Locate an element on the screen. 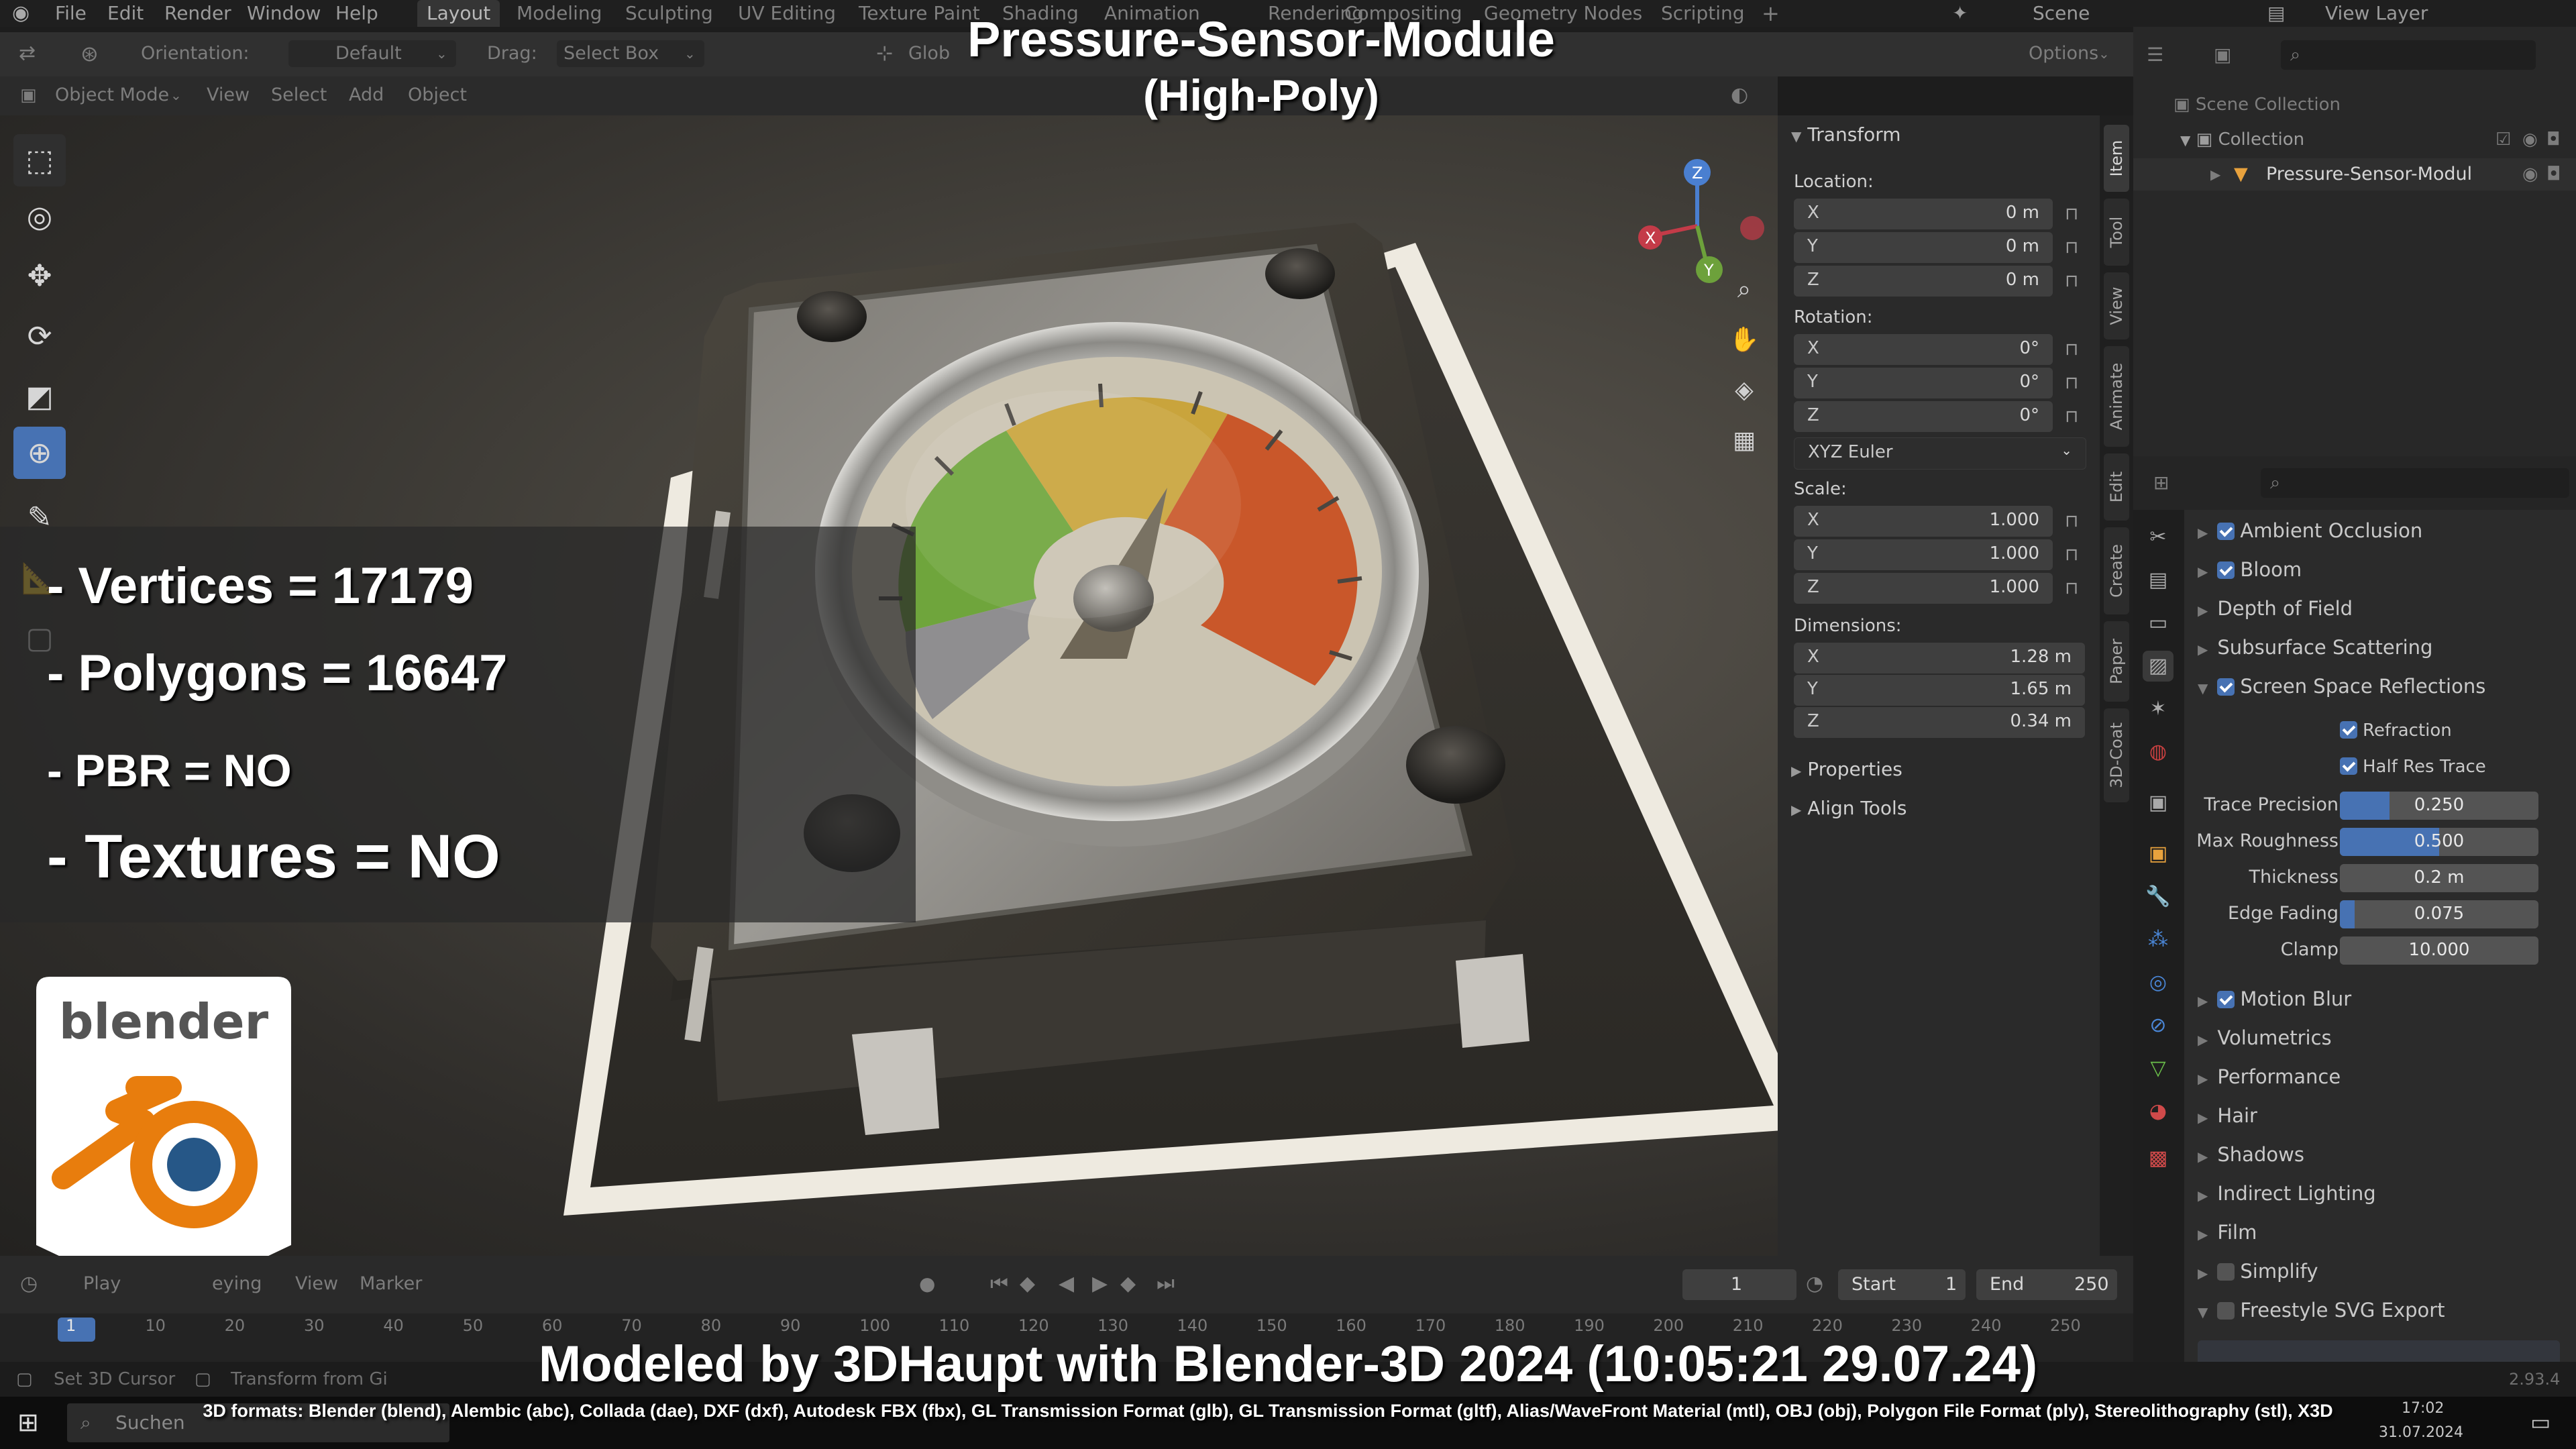 The width and height of the screenshot is (2576, 1449). jump-start-icon: ⏮ is located at coordinates (999, 1284).